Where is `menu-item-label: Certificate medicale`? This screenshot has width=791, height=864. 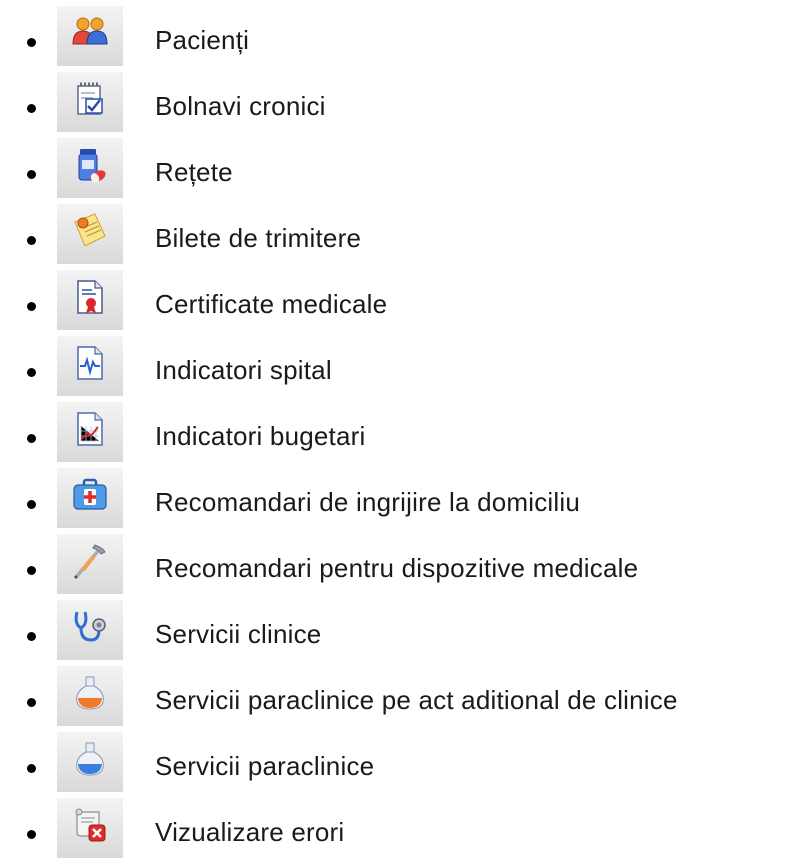
menu-item-label: Certificate medicale is located at coordinates (271, 304).